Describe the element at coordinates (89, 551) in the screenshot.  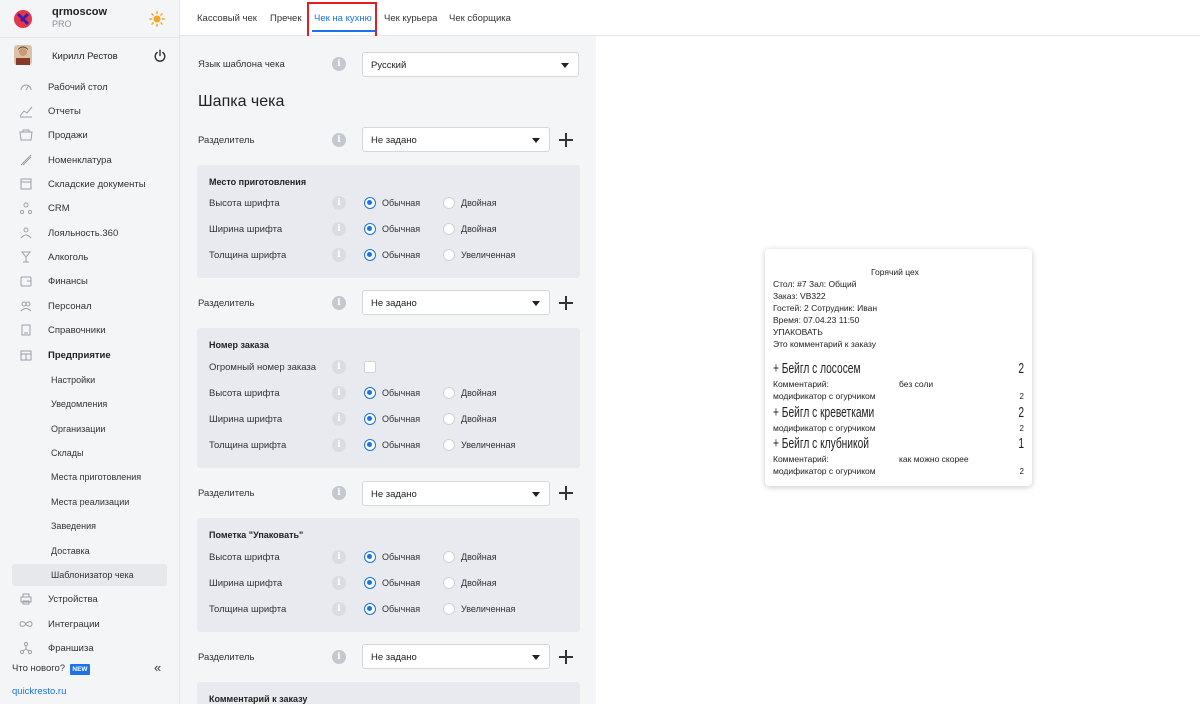
I see `sidebar-item-delivery: Доставка` at that location.